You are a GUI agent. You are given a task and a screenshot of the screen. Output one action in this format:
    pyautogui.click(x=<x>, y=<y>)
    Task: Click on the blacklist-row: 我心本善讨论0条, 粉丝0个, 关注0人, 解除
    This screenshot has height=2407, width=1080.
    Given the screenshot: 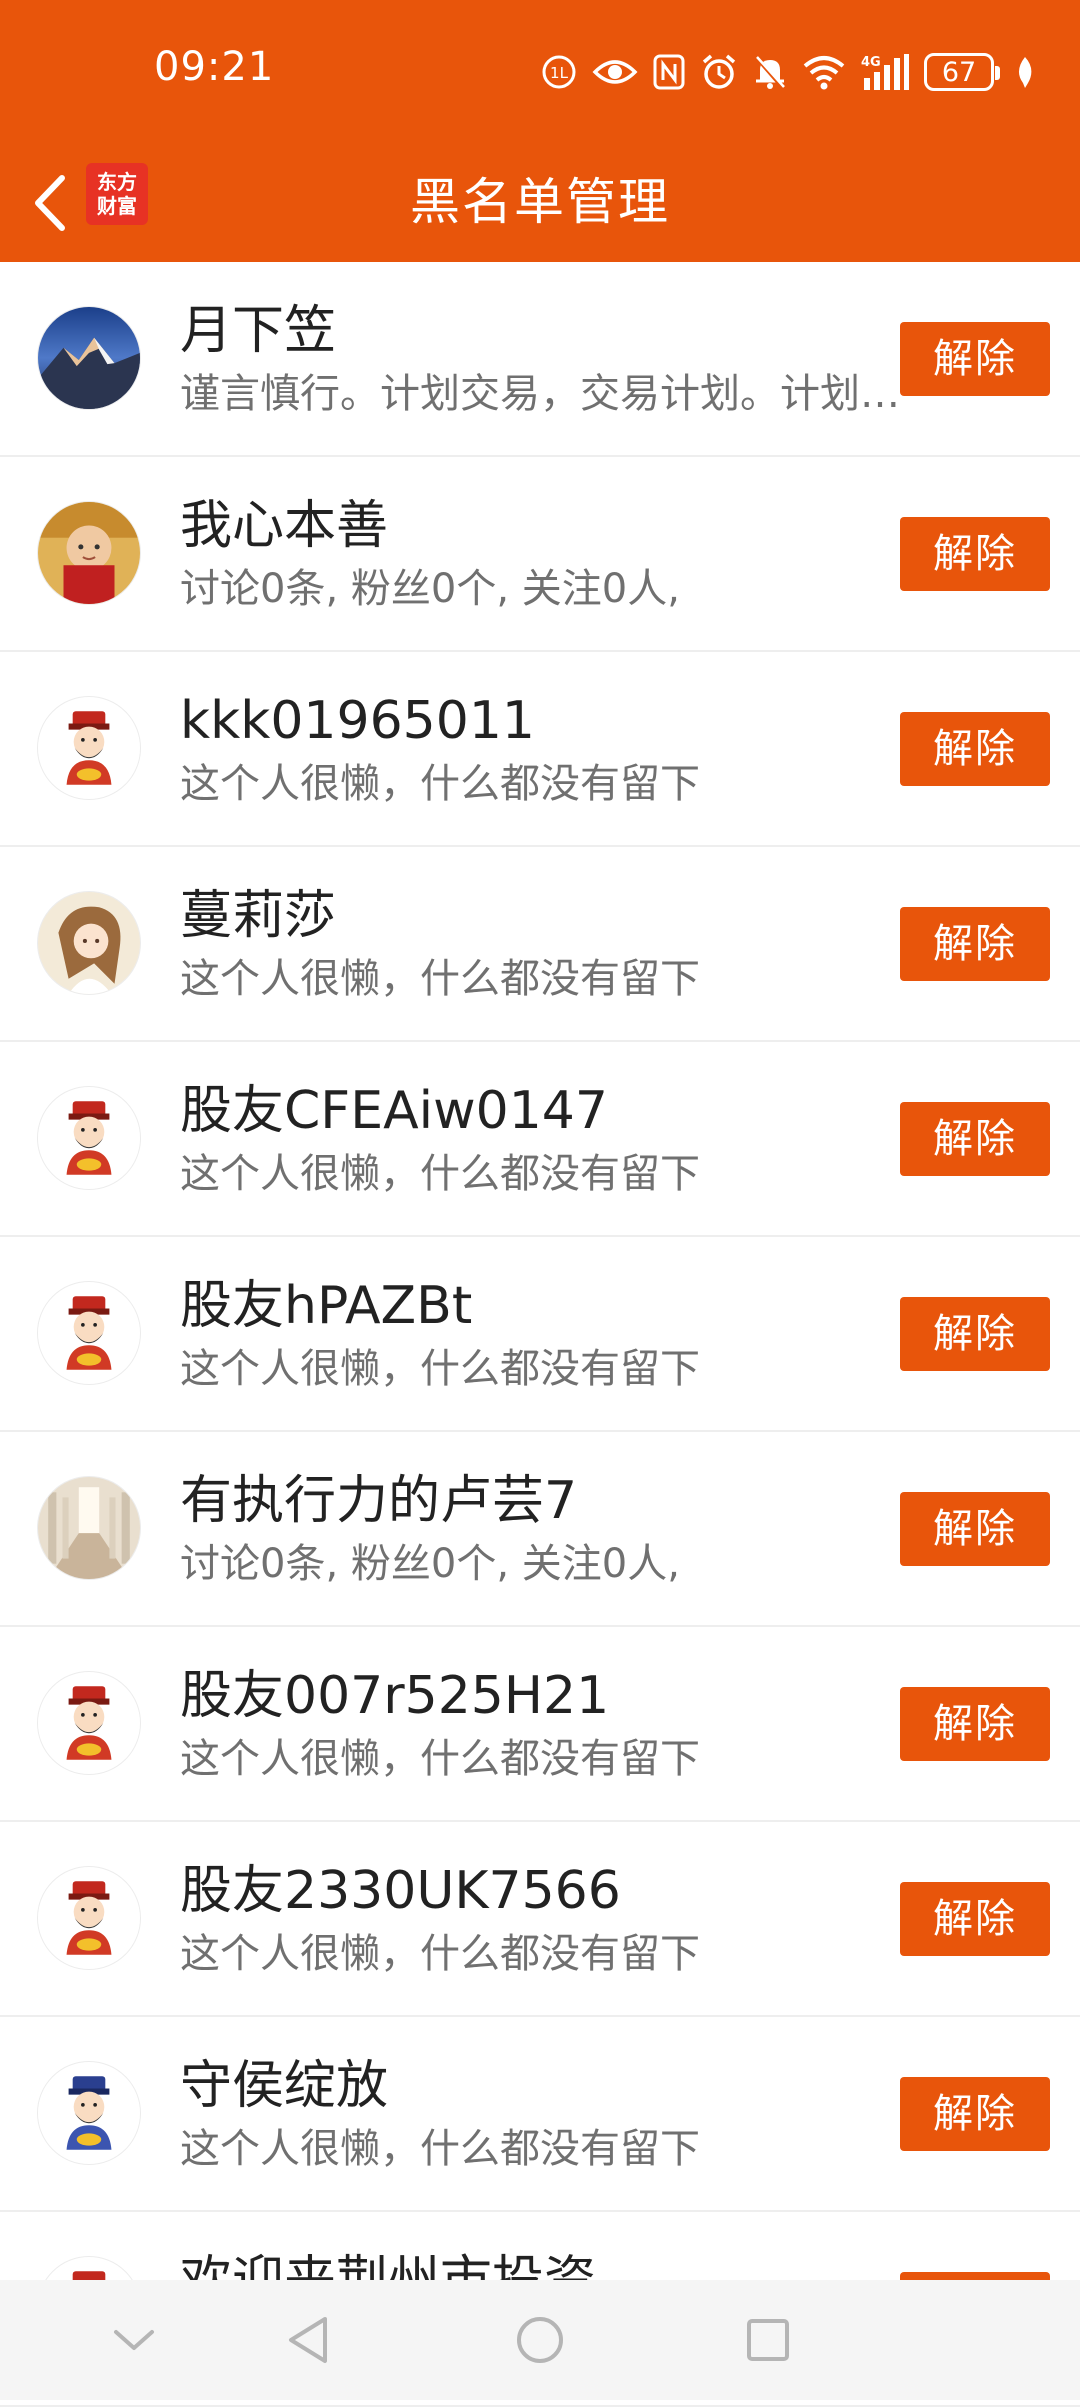 What is the action you would take?
    pyautogui.click(x=540, y=554)
    